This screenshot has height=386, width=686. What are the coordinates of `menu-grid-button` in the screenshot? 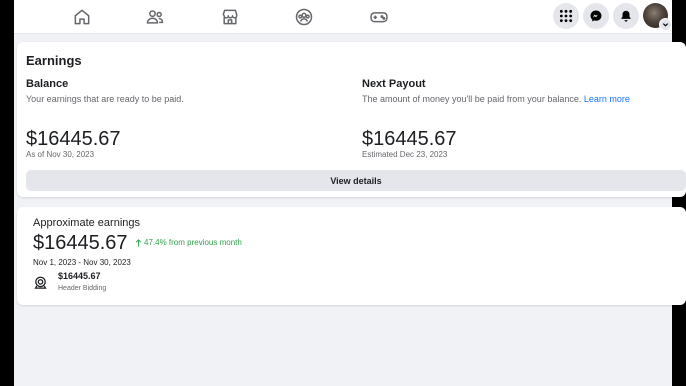 It's located at (566, 16).